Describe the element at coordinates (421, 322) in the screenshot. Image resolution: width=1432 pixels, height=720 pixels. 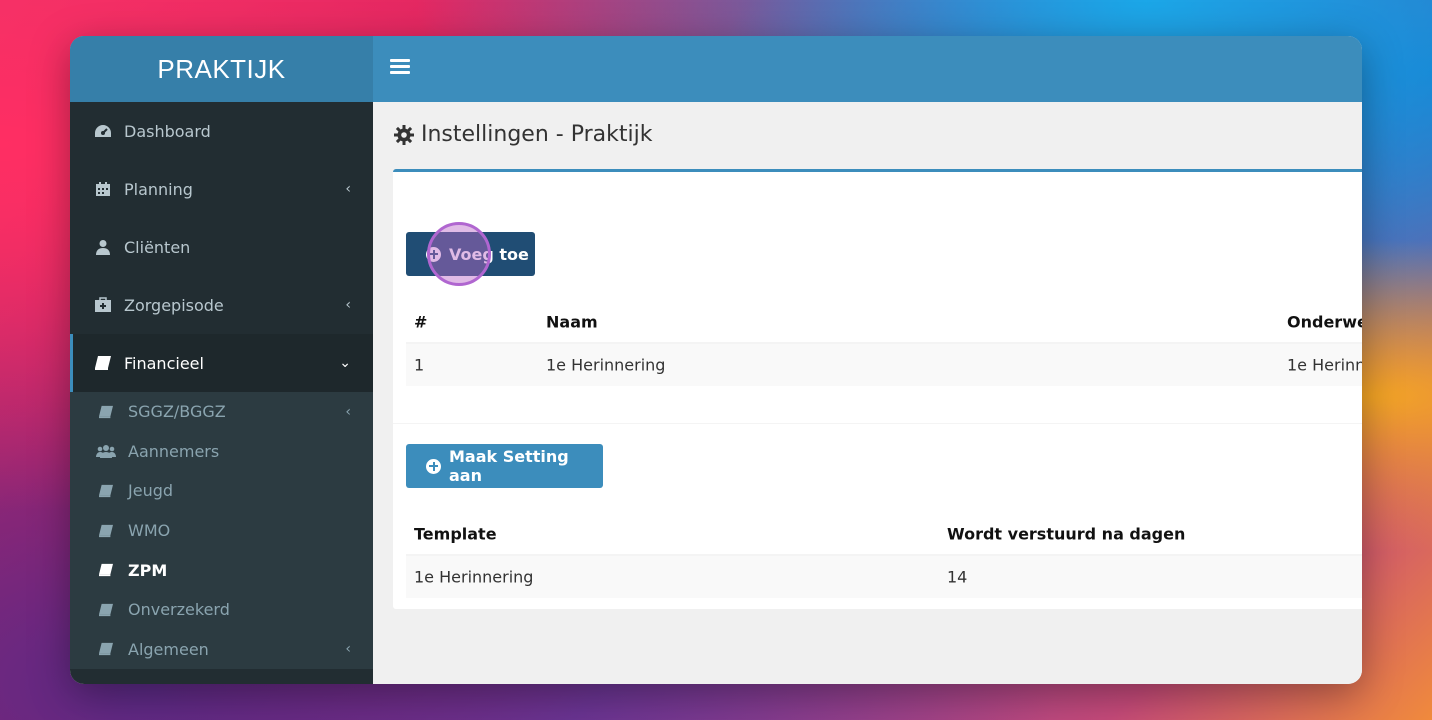
I see `column-header: #` at that location.